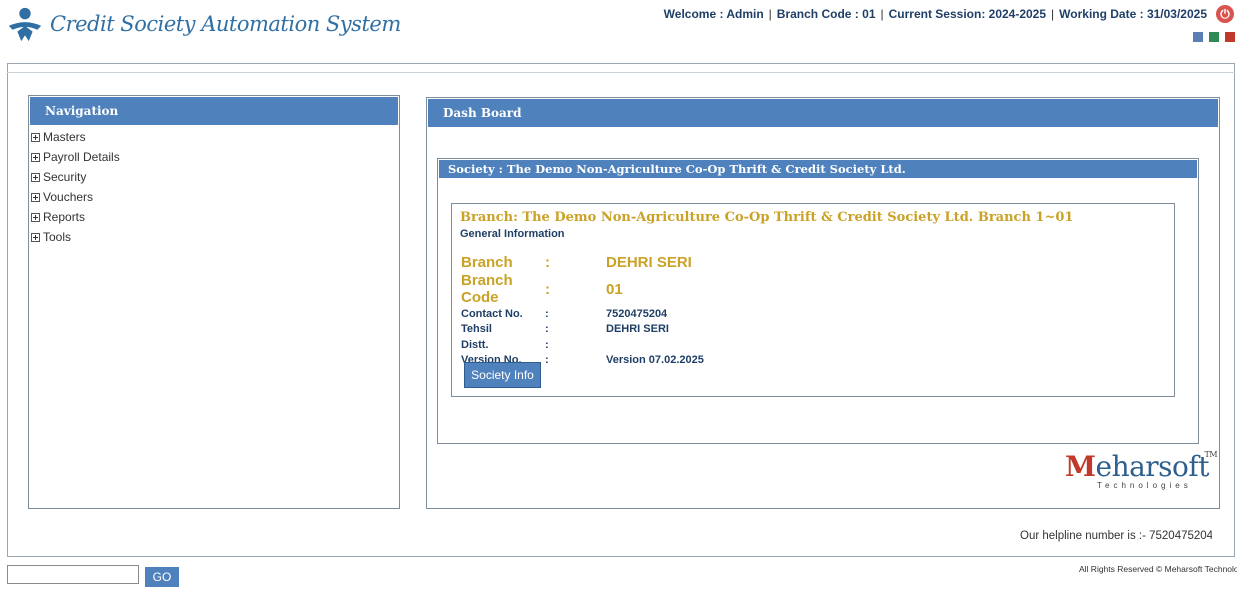 The image size is (1237, 600). I want to click on theme-blue-swatch, so click(1198, 37).